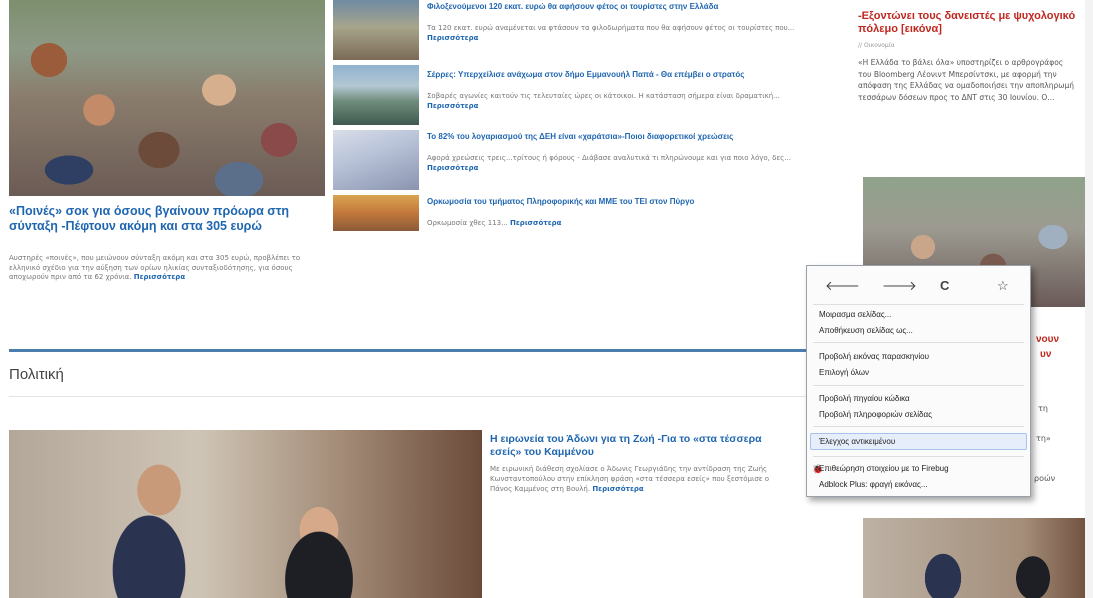 This screenshot has width=1093, height=598. Describe the element at coordinates (376, 30) in the screenshot. I see `article-thumb-tourists` at that location.